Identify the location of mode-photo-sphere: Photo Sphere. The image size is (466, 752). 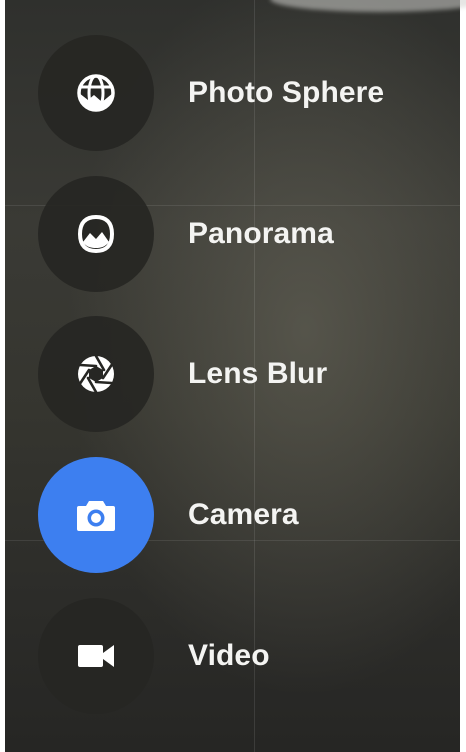
(211, 93).